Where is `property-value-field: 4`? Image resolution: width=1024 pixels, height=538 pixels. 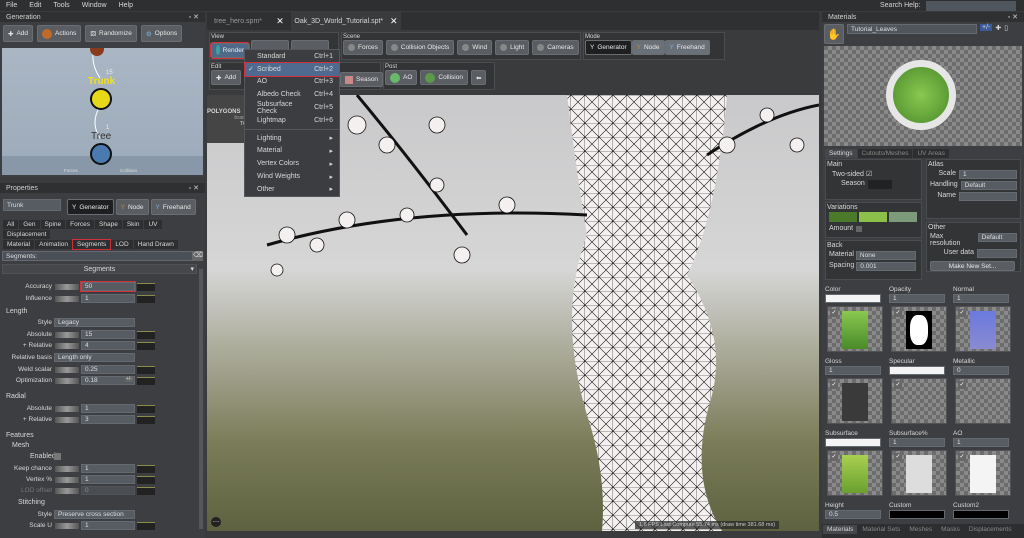
property-value-field: 4 is located at coordinates (108, 345).